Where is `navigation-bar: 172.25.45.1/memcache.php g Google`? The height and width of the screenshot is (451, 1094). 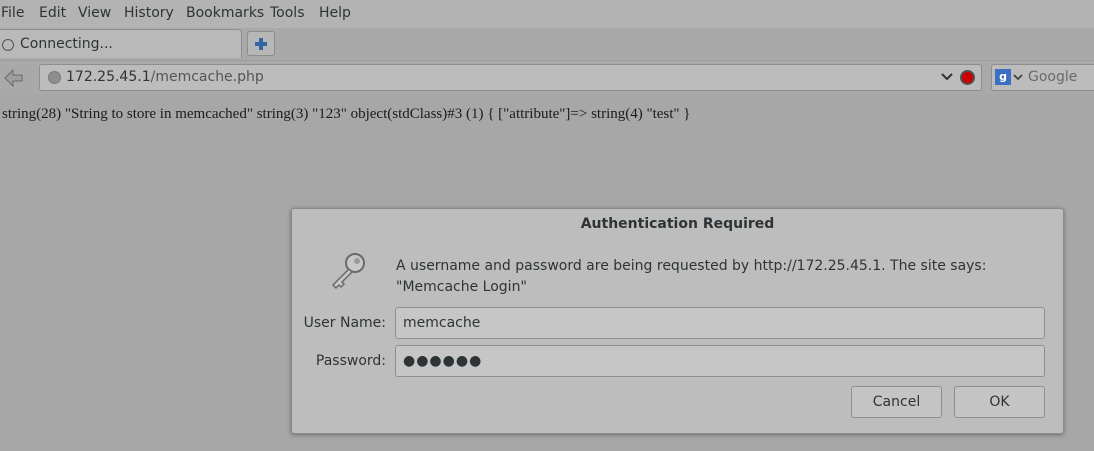
navigation-bar: 172.25.45.1/memcache.php g Google is located at coordinates (547, 77).